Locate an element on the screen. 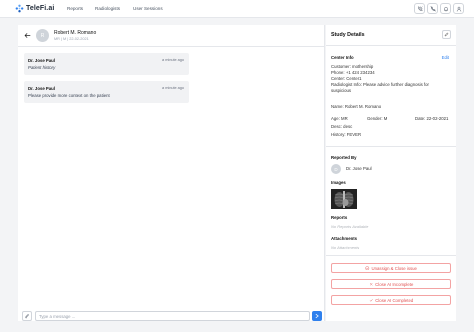 This screenshot has height=332, width=474. reporter-avatar: D is located at coordinates (336, 169).